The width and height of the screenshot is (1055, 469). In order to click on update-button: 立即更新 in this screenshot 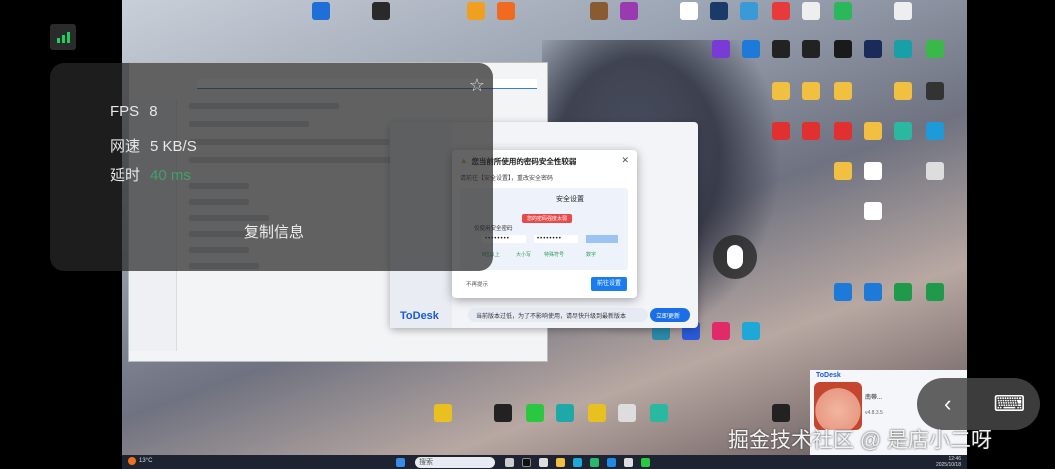, I will do `click(670, 315)`.